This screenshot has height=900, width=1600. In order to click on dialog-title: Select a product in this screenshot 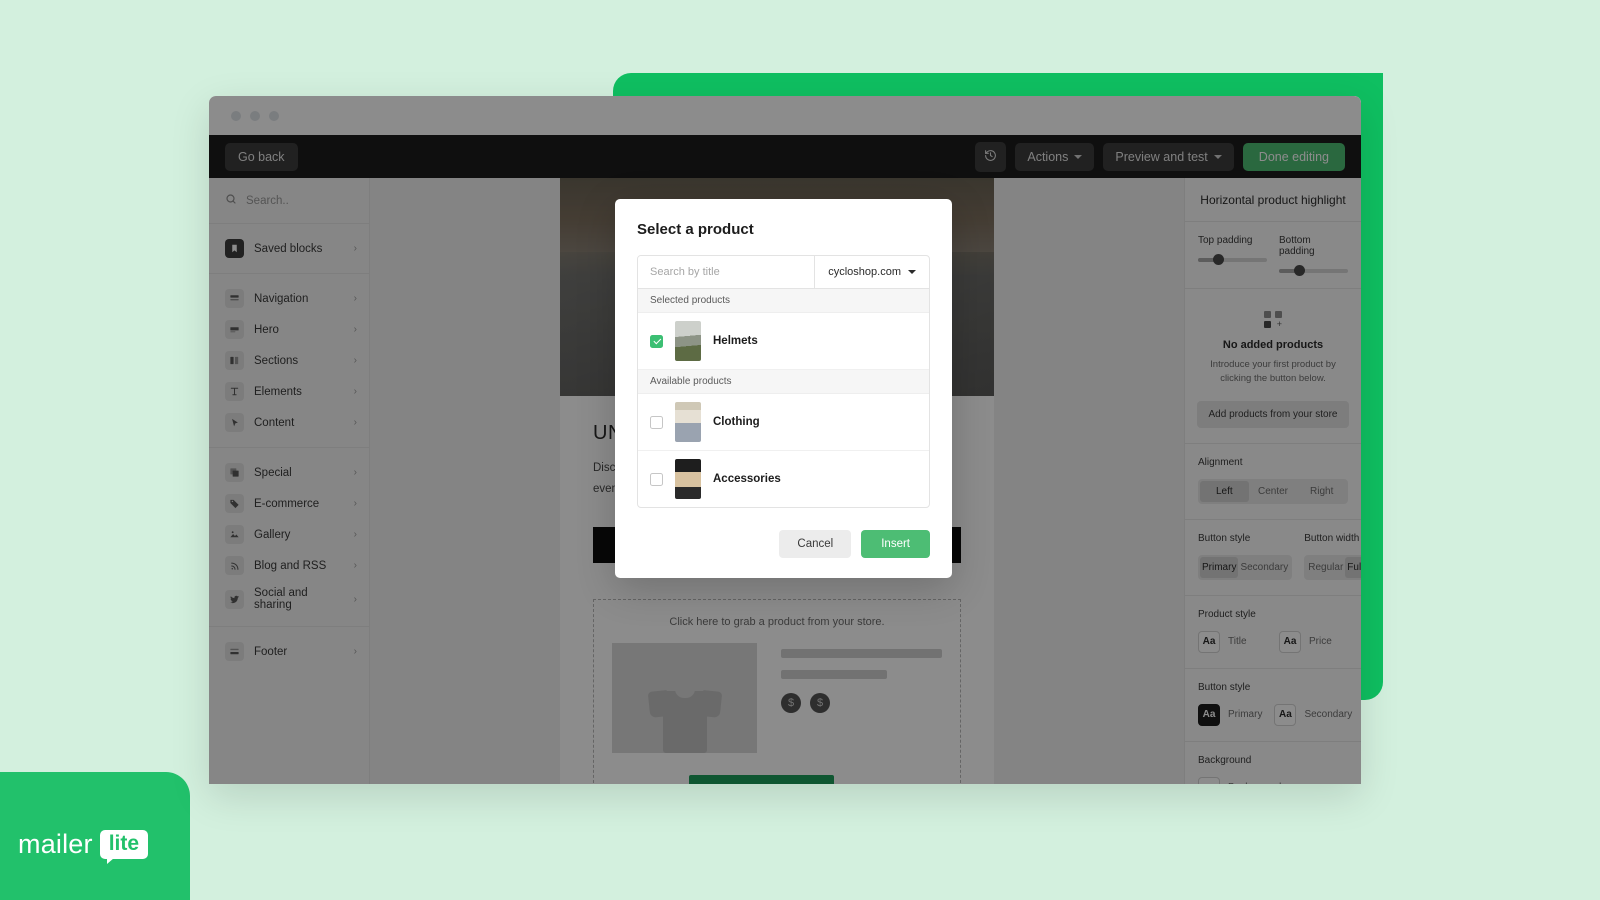, I will do `click(695, 229)`.